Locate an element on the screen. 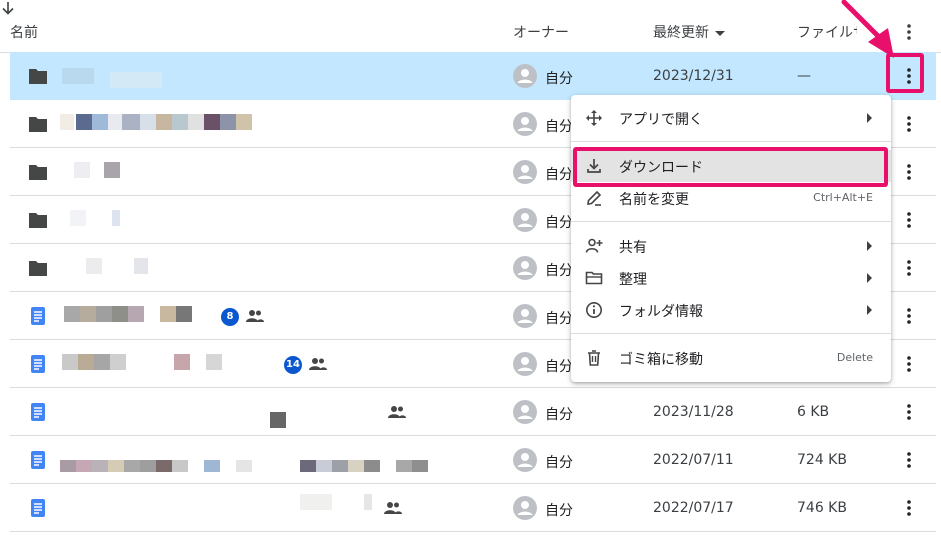 Image resolution: width=941 pixels, height=541 pixels. menu-item-share-label: 共有 is located at coordinates (633, 248).